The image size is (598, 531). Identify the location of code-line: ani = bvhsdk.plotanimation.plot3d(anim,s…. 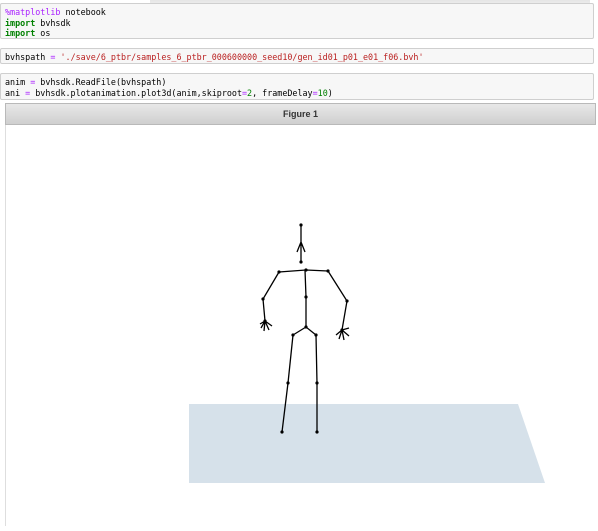
(169, 92).